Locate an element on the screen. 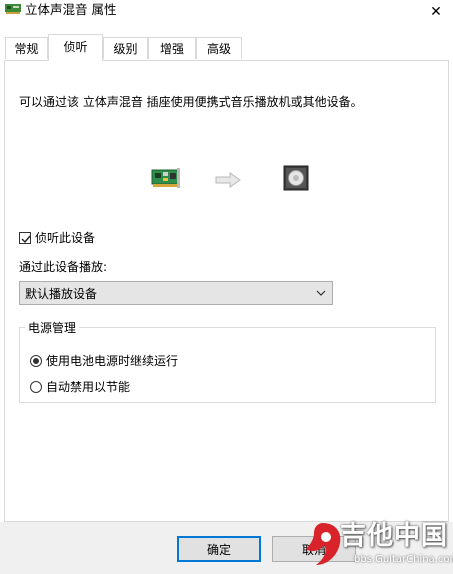  power-option-continue: 使用电池电源时继续运行 is located at coordinates (104, 360).